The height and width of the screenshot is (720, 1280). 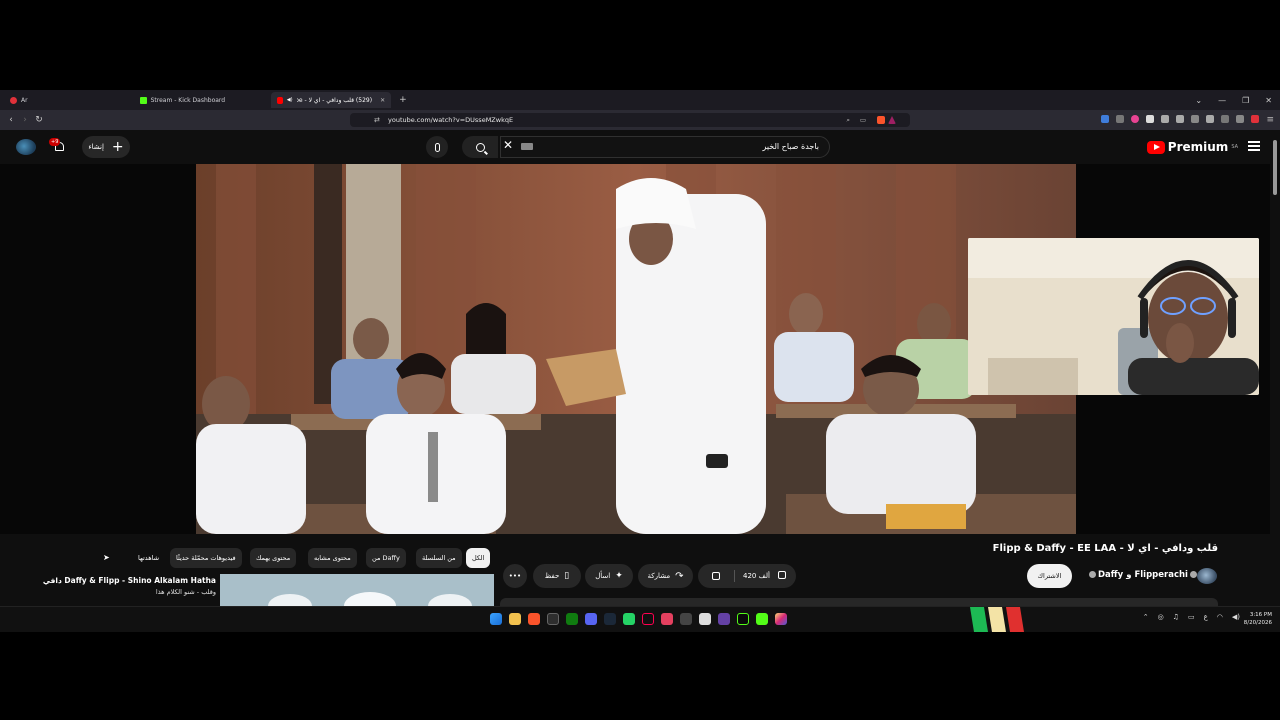 I want to click on chip-label: محتوى مشابه, so click(x=332, y=558).